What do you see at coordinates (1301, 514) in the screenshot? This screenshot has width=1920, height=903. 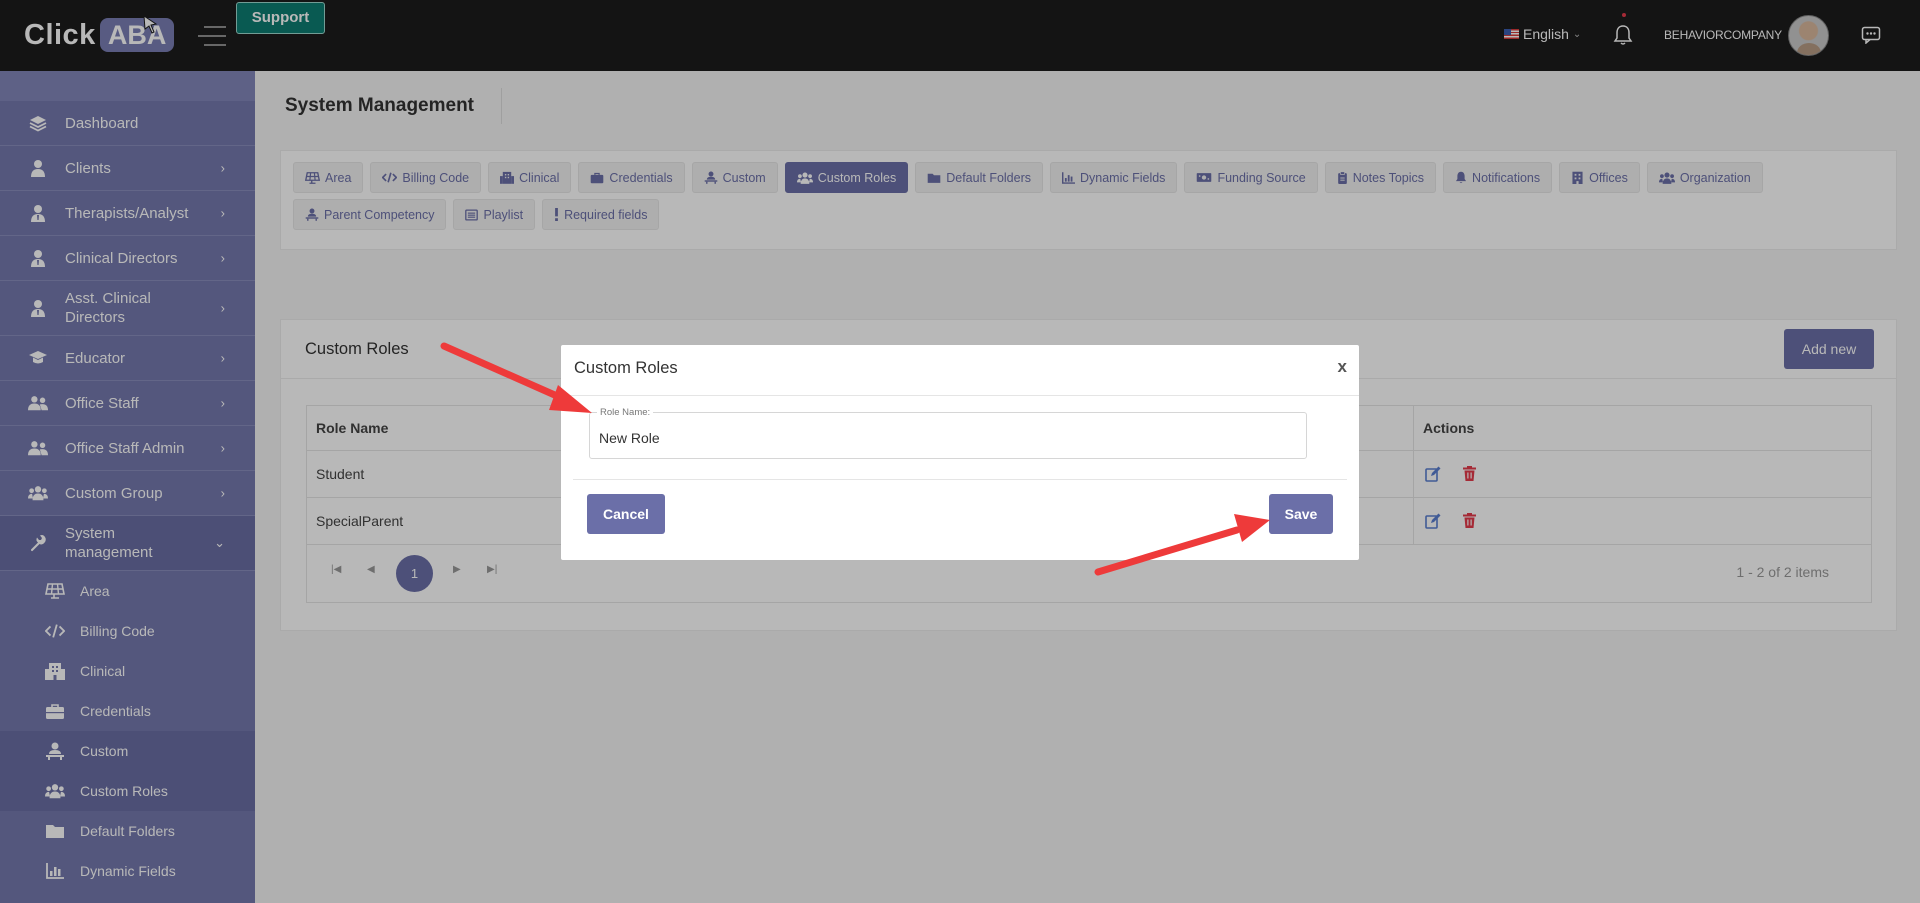 I see `save-button: Save` at bounding box center [1301, 514].